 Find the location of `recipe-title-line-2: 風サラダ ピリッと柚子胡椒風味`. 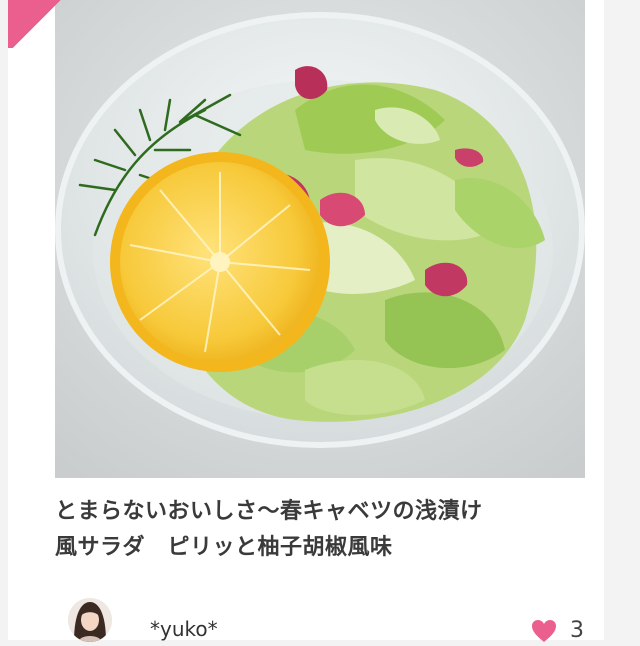

recipe-title-line-2: 風サラダ ピリッと柚子胡椒風味 is located at coordinates (325, 548).